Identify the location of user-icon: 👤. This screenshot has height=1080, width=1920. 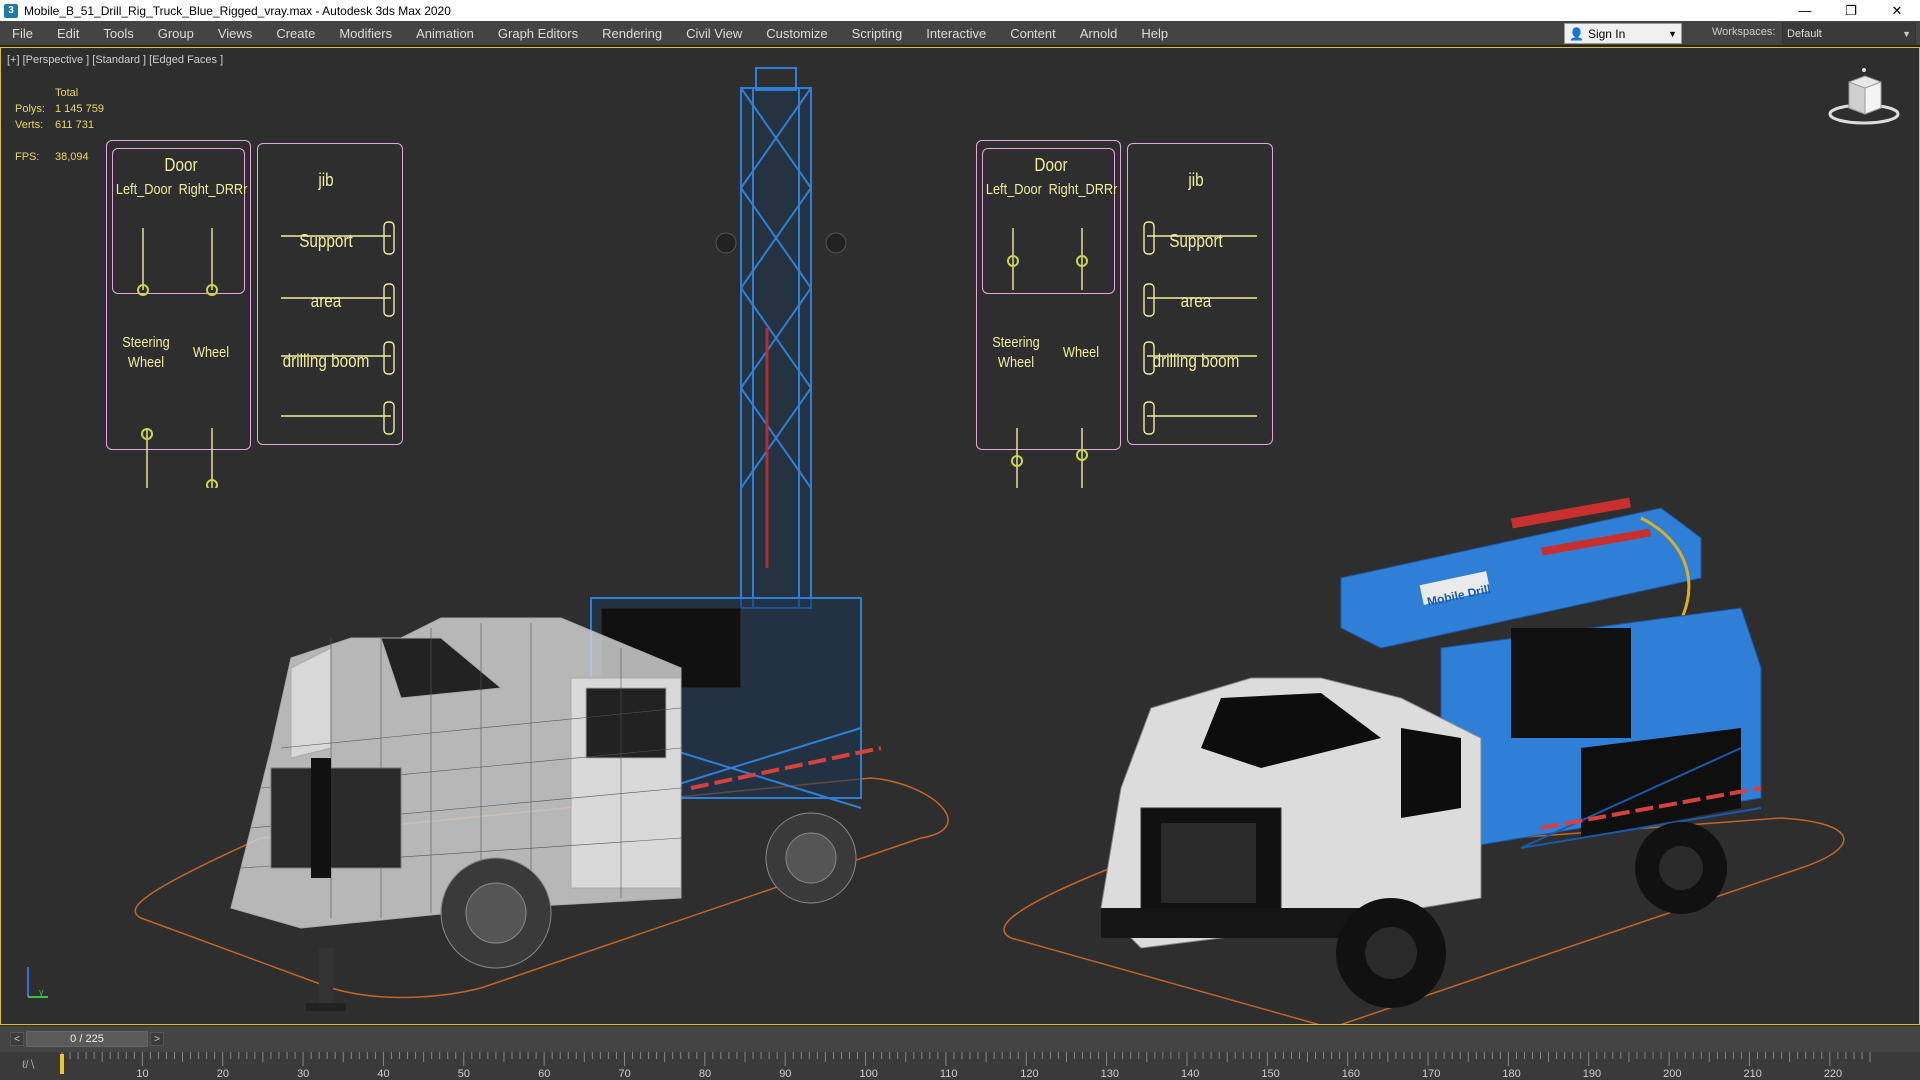
(1576, 33).